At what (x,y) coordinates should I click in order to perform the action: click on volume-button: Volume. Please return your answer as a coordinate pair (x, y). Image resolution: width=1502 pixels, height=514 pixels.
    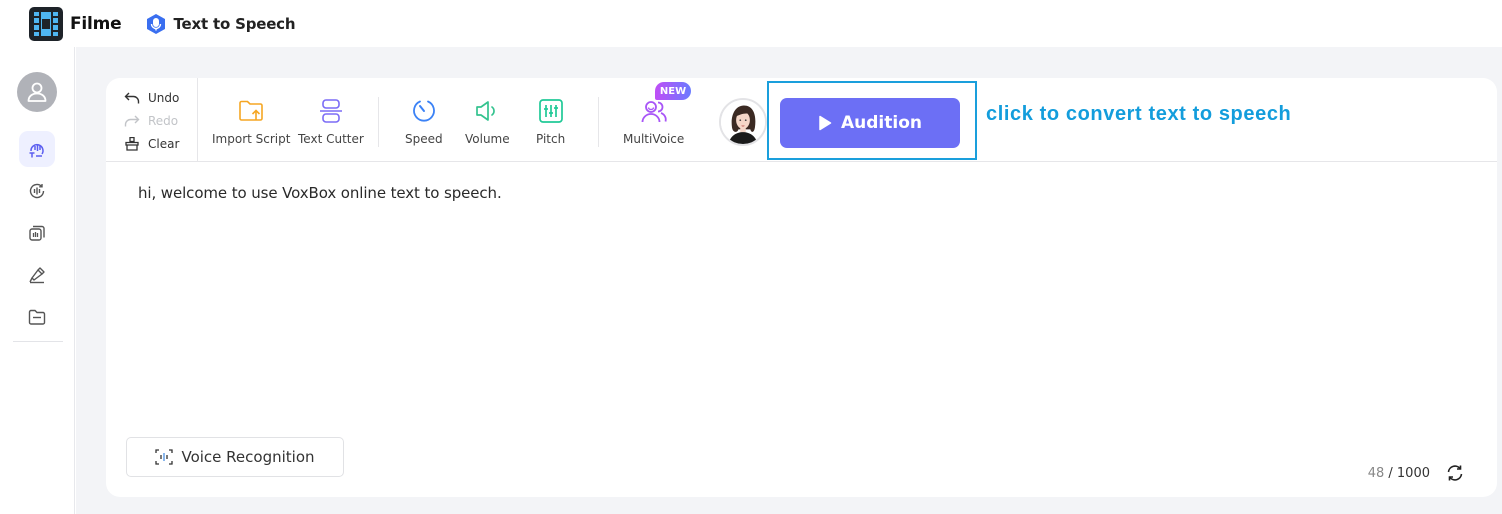
    Looking at the image, I should click on (487, 121).